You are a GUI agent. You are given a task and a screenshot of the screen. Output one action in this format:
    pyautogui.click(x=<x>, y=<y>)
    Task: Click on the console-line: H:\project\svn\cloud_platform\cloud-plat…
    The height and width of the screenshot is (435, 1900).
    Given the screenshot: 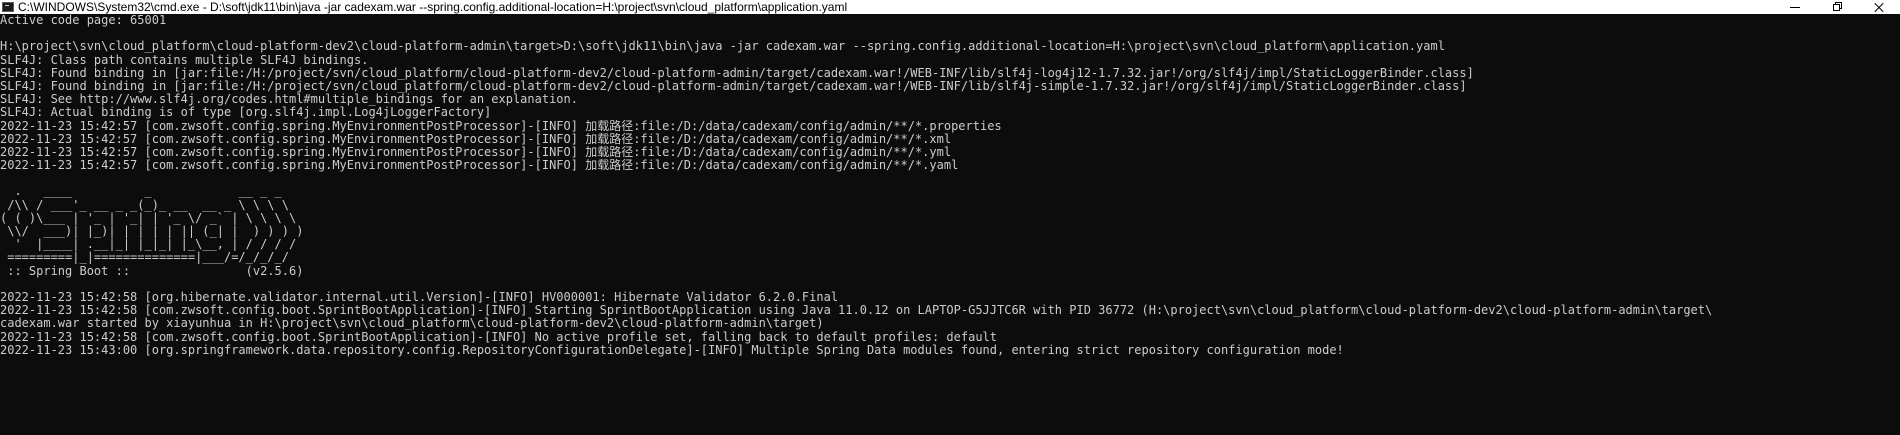 What is the action you would take?
    pyautogui.click(x=722, y=47)
    